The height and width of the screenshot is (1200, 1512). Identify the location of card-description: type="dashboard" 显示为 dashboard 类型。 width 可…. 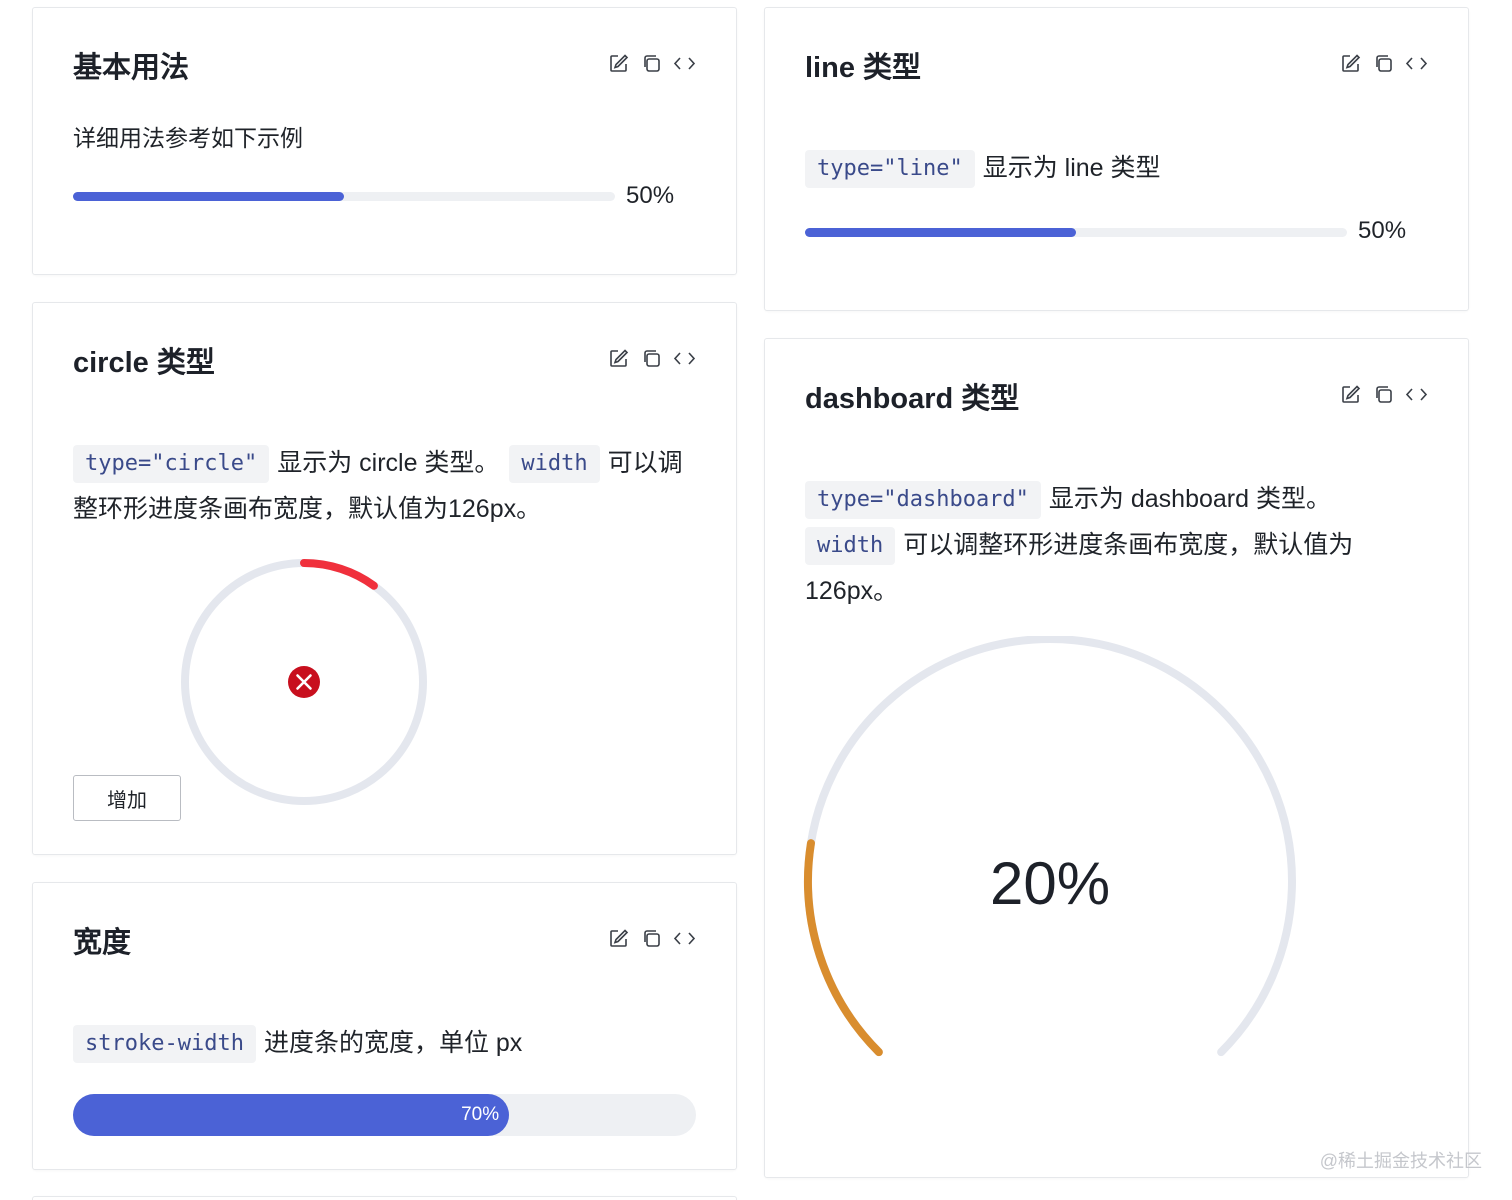
(1120, 545).